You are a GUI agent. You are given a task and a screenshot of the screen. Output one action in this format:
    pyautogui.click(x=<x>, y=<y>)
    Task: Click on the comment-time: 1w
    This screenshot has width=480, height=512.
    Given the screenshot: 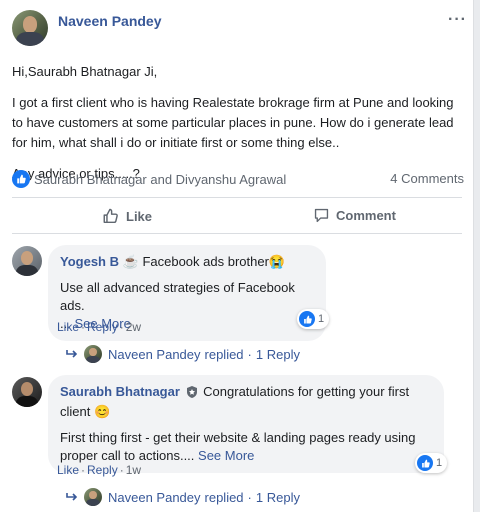 What is the action you would take?
    pyautogui.click(x=133, y=470)
    